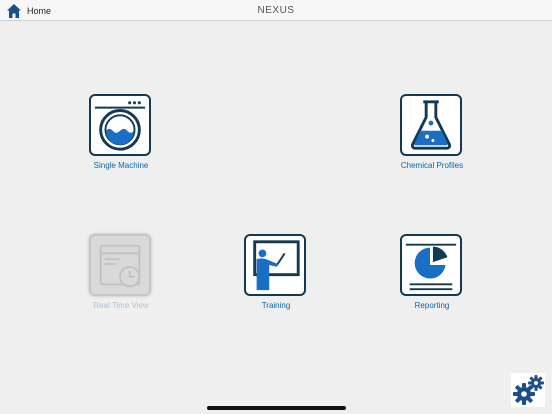 Image resolution: width=552 pixels, height=414 pixels. What do you see at coordinates (432, 165) in the screenshot?
I see `tile-label: Chemical Profiles` at bounding box center [432, 165].